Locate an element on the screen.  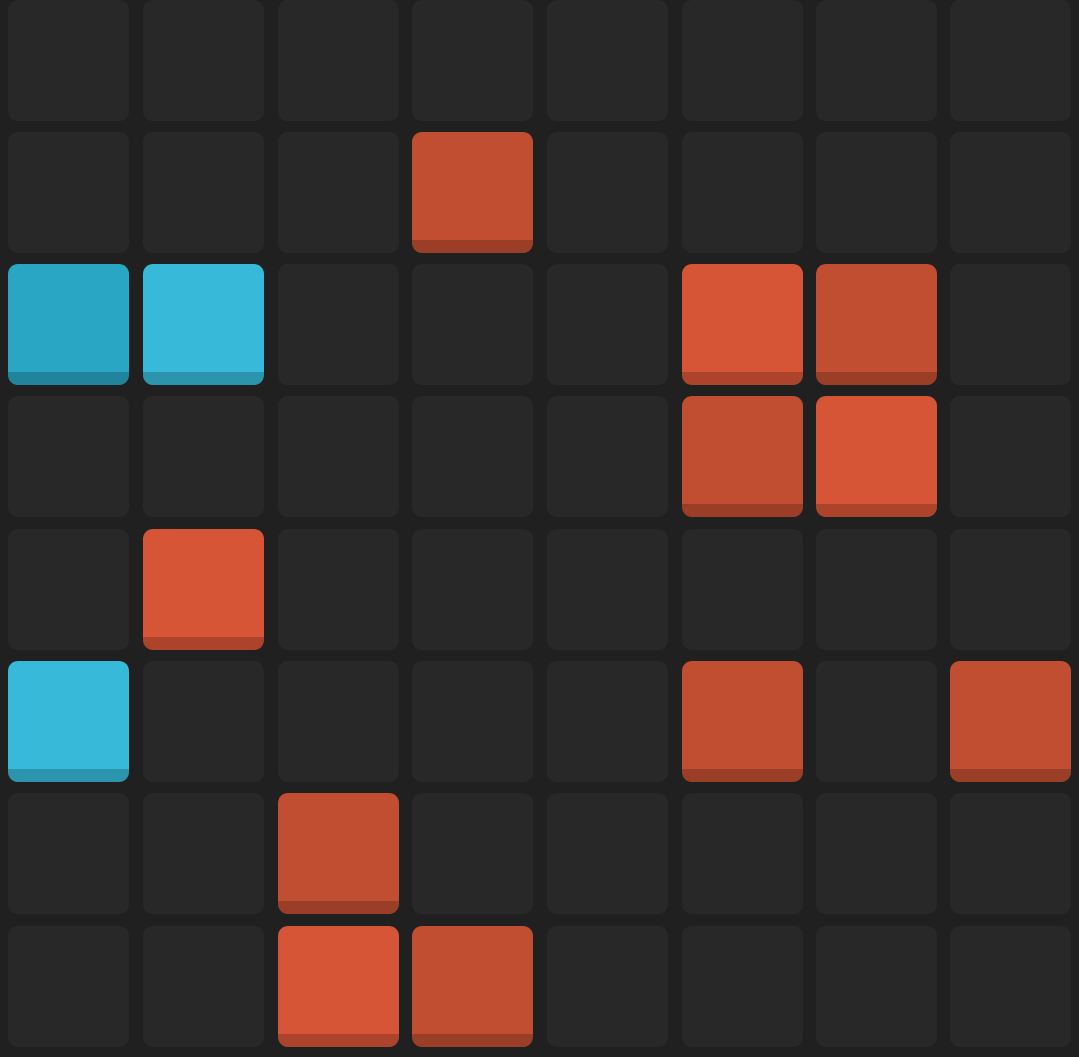
teal-block-r3-c1 is located at coordinates (68, 324).